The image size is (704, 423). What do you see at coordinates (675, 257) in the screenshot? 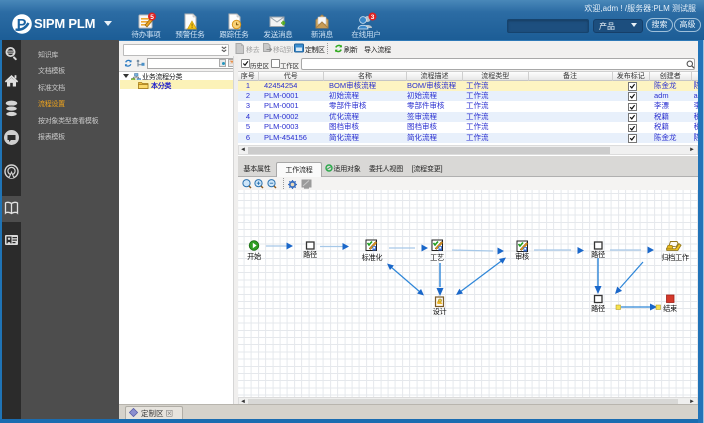
I see `svg-text: 归档工作` at bounding box center [675, 257].